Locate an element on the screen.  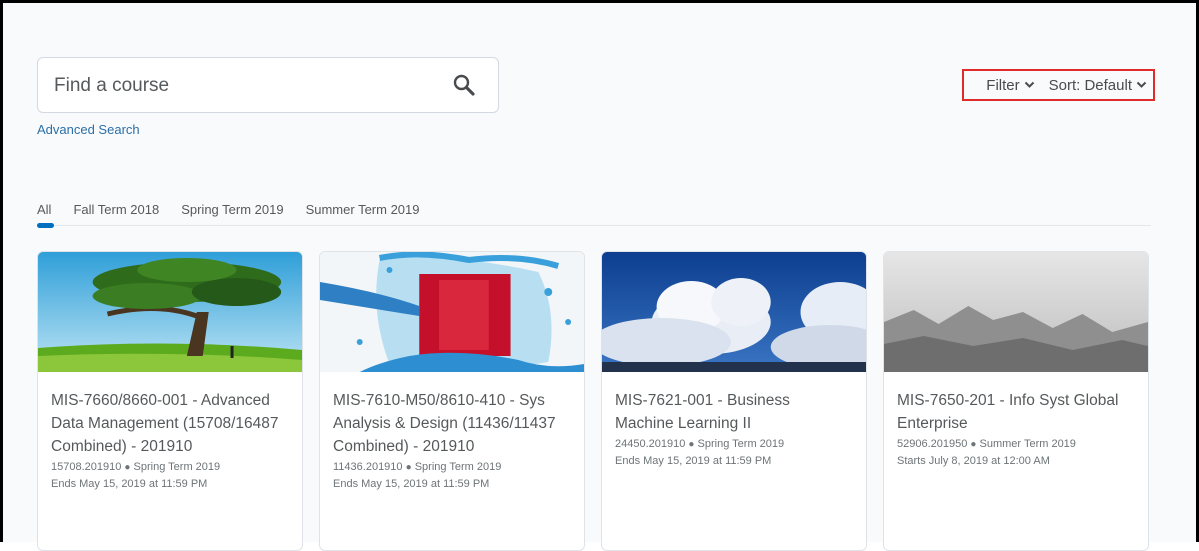
course-code: 52906.201950 is located at coordinates (932, 444).